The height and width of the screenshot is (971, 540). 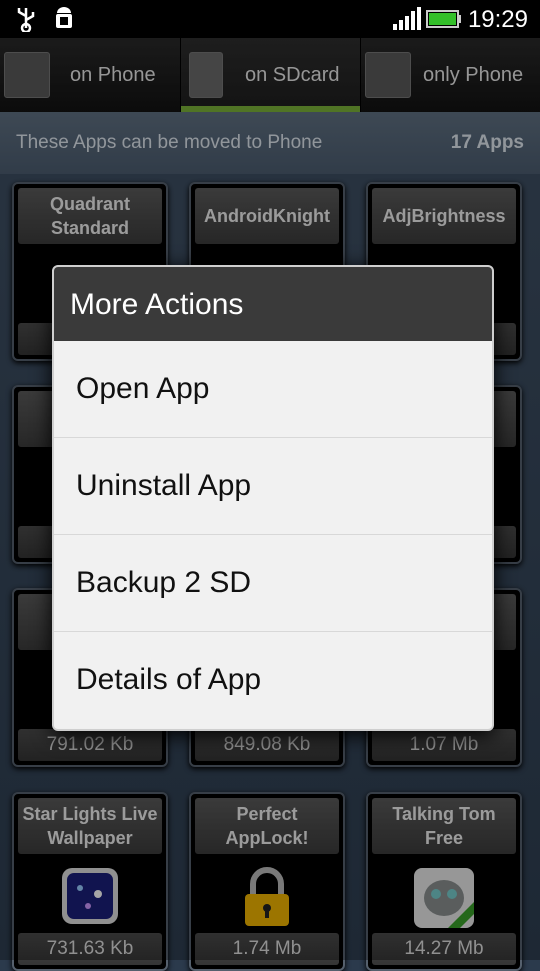 I want to click on menu-item-details-of-app: Details of App, so click(x=273, y=679).